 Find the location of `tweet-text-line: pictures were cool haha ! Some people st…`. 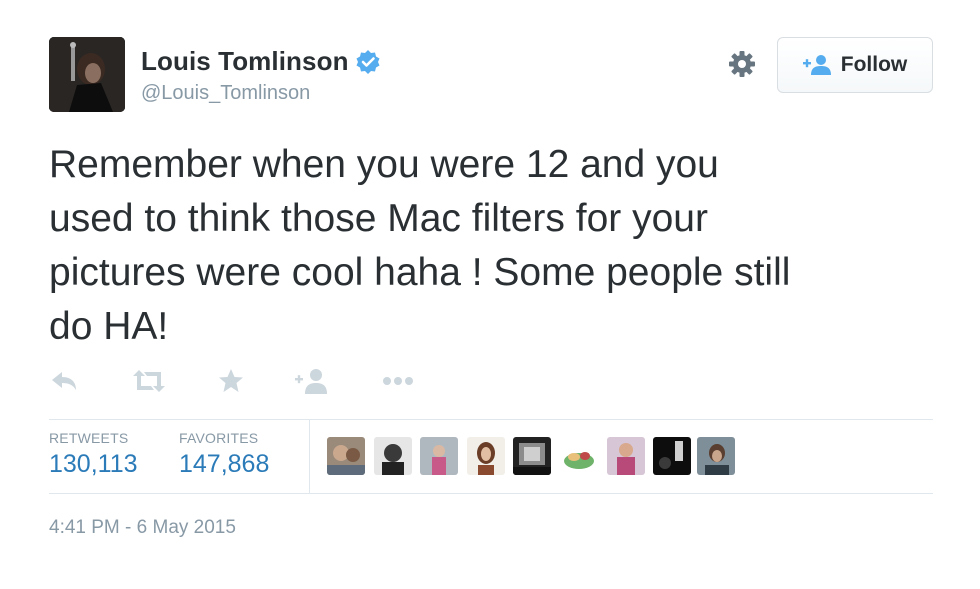

tweet-text-line: pictures were cool haha ! Some people st… is located at coordinates (420, 272).